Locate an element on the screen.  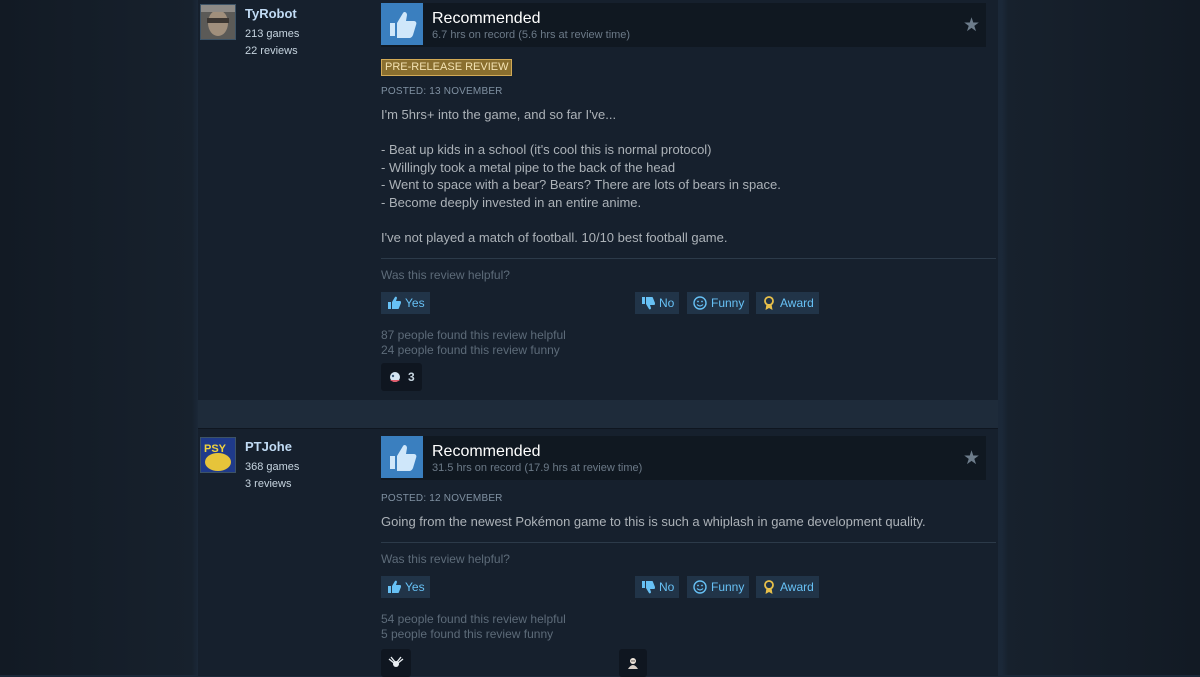
user-avatar is located at coordinates (218, 22).